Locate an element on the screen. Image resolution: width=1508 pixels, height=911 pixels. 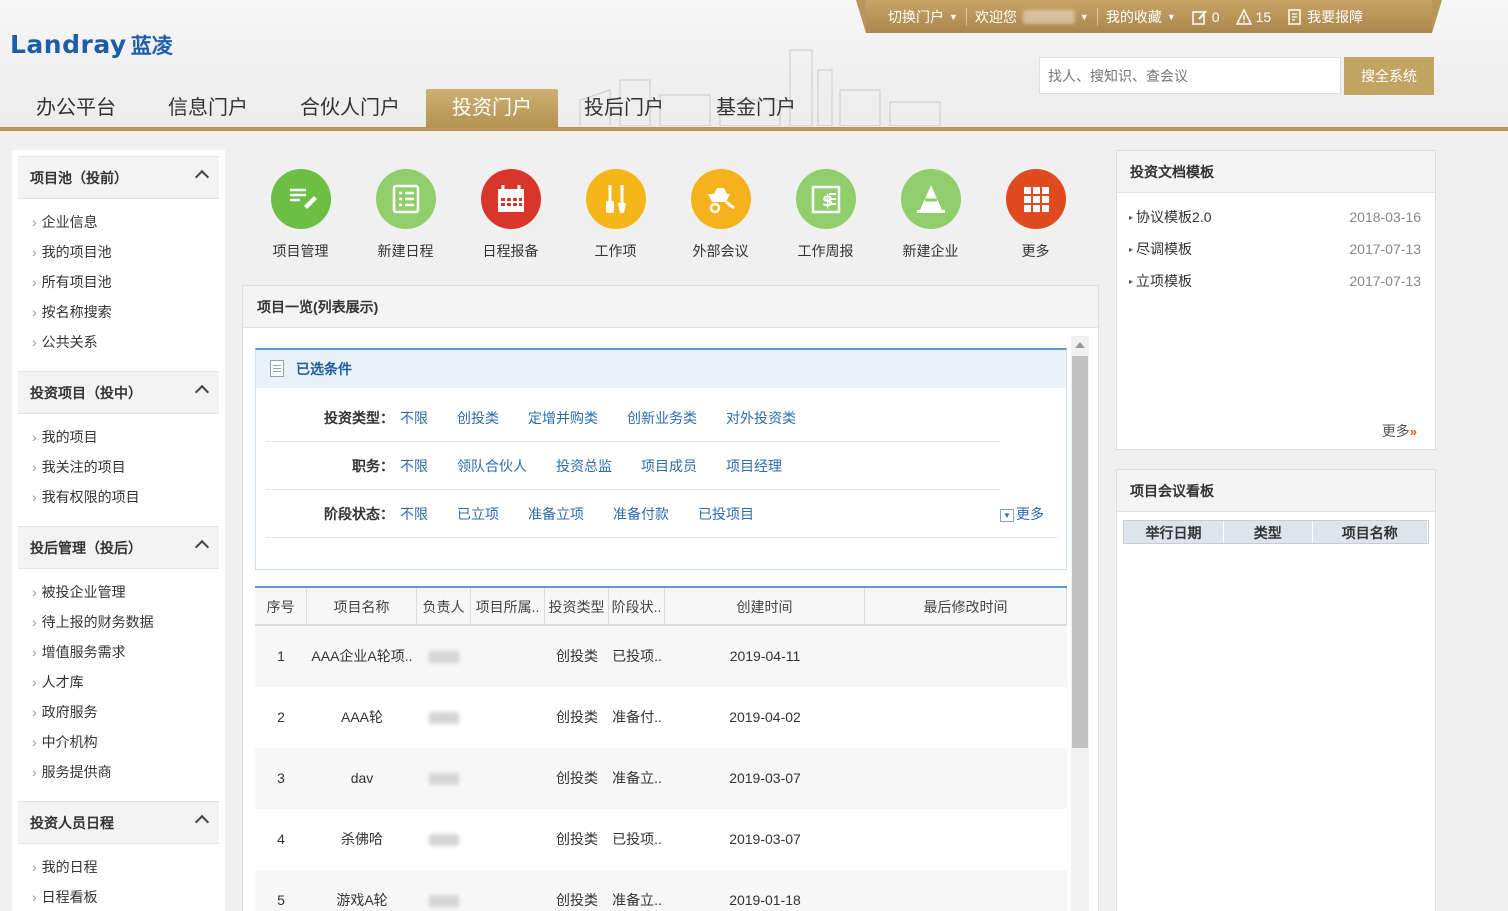
table-row: 2 AAA轮 创投类 准备付.. 2019-04-02 is located at coordinates (661, 717).